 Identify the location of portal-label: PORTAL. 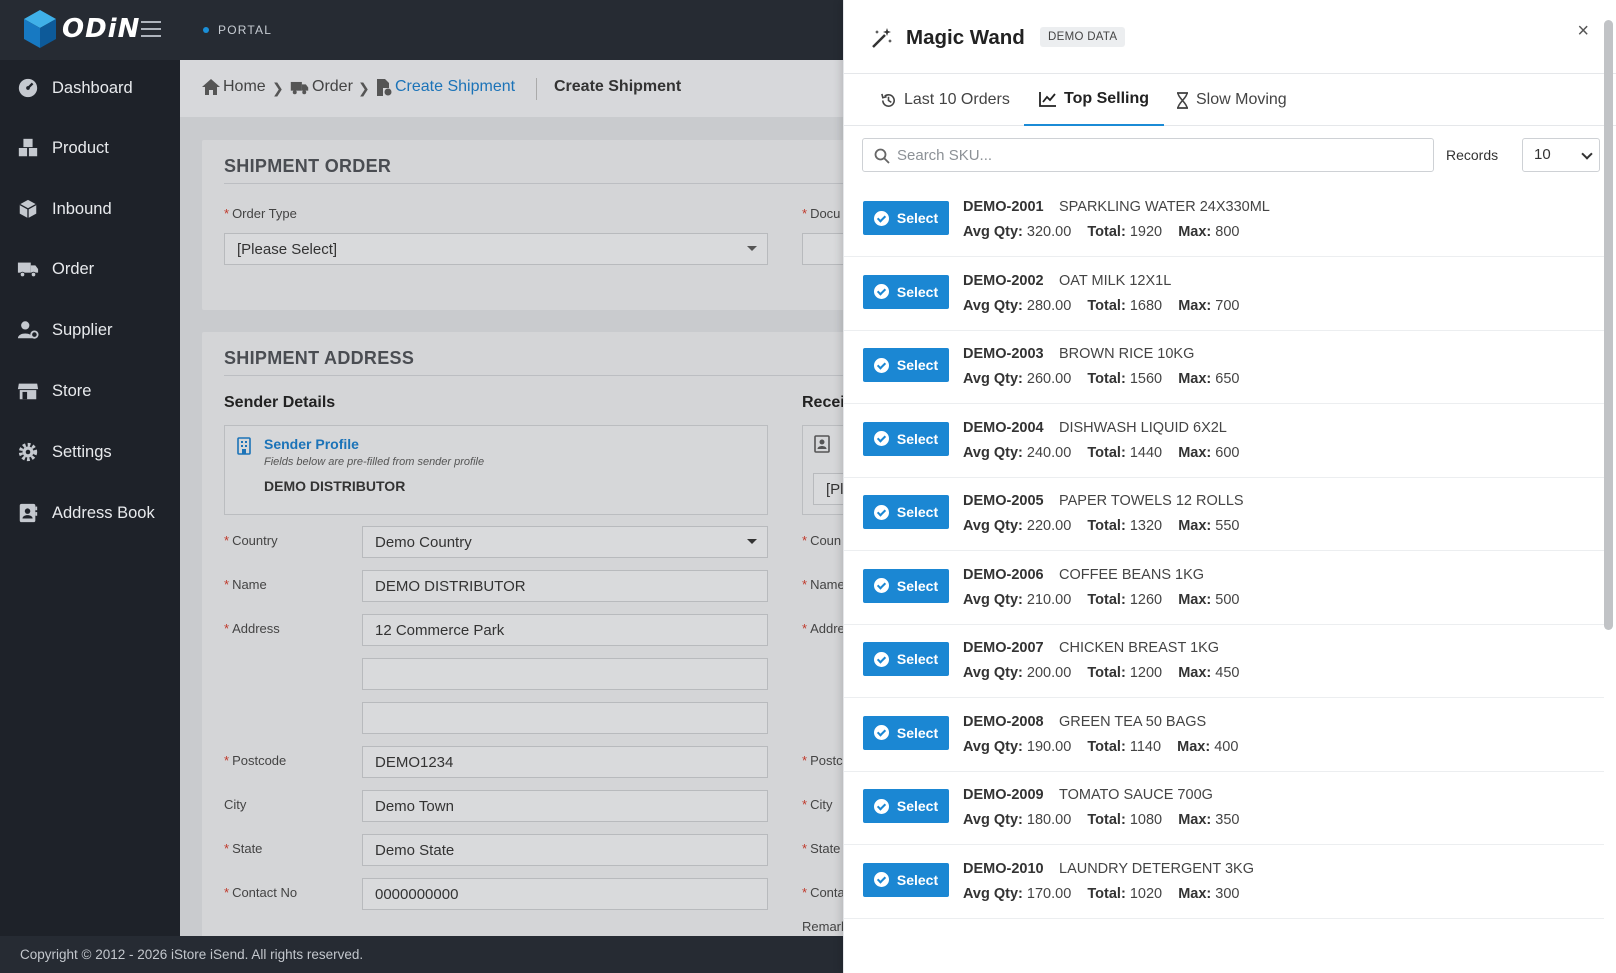
(245, 30).